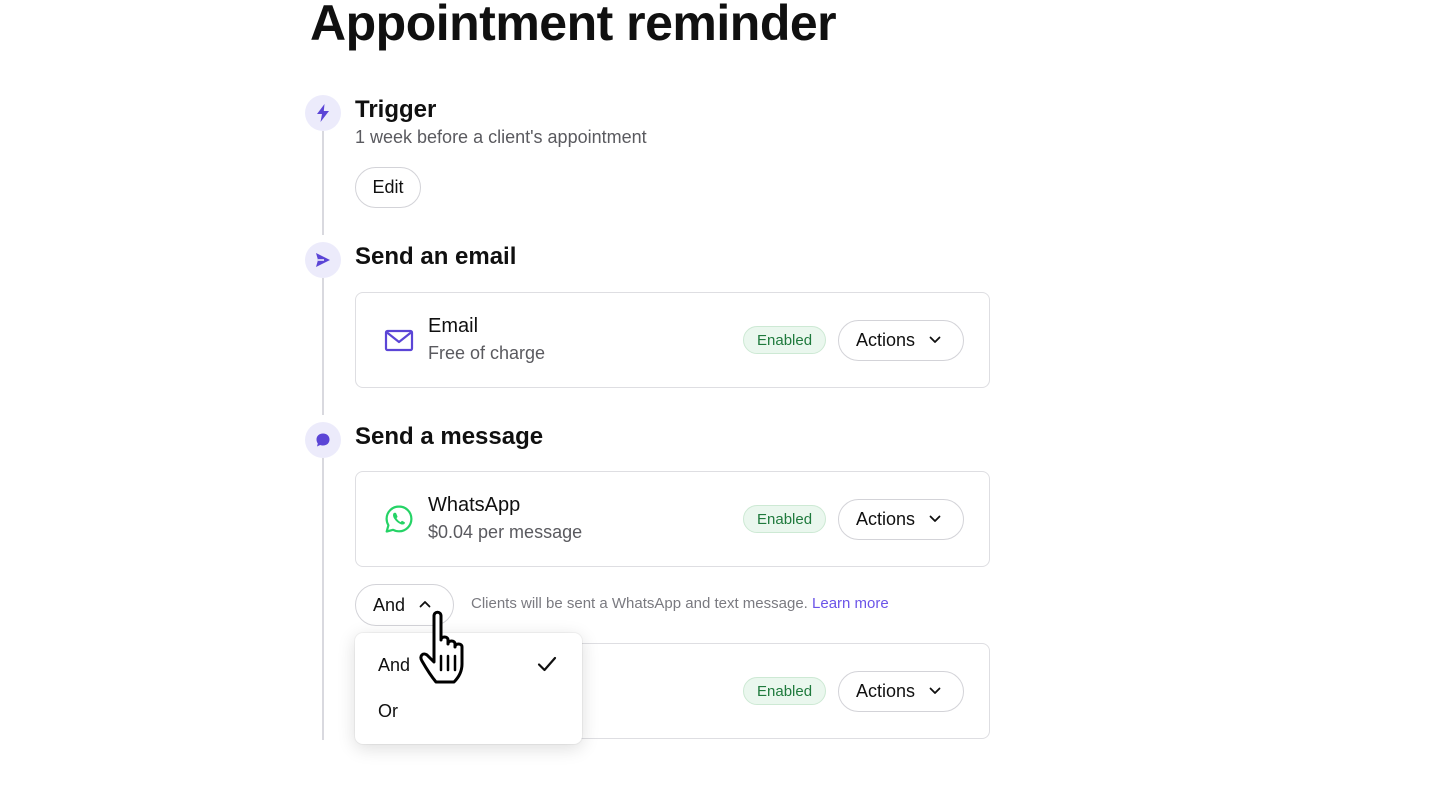  What do you see at coordinates (505, 532) in the screenshot?
I see `whatsapp-channel-price: $0.04 per message` at bounding box center [505, 532].